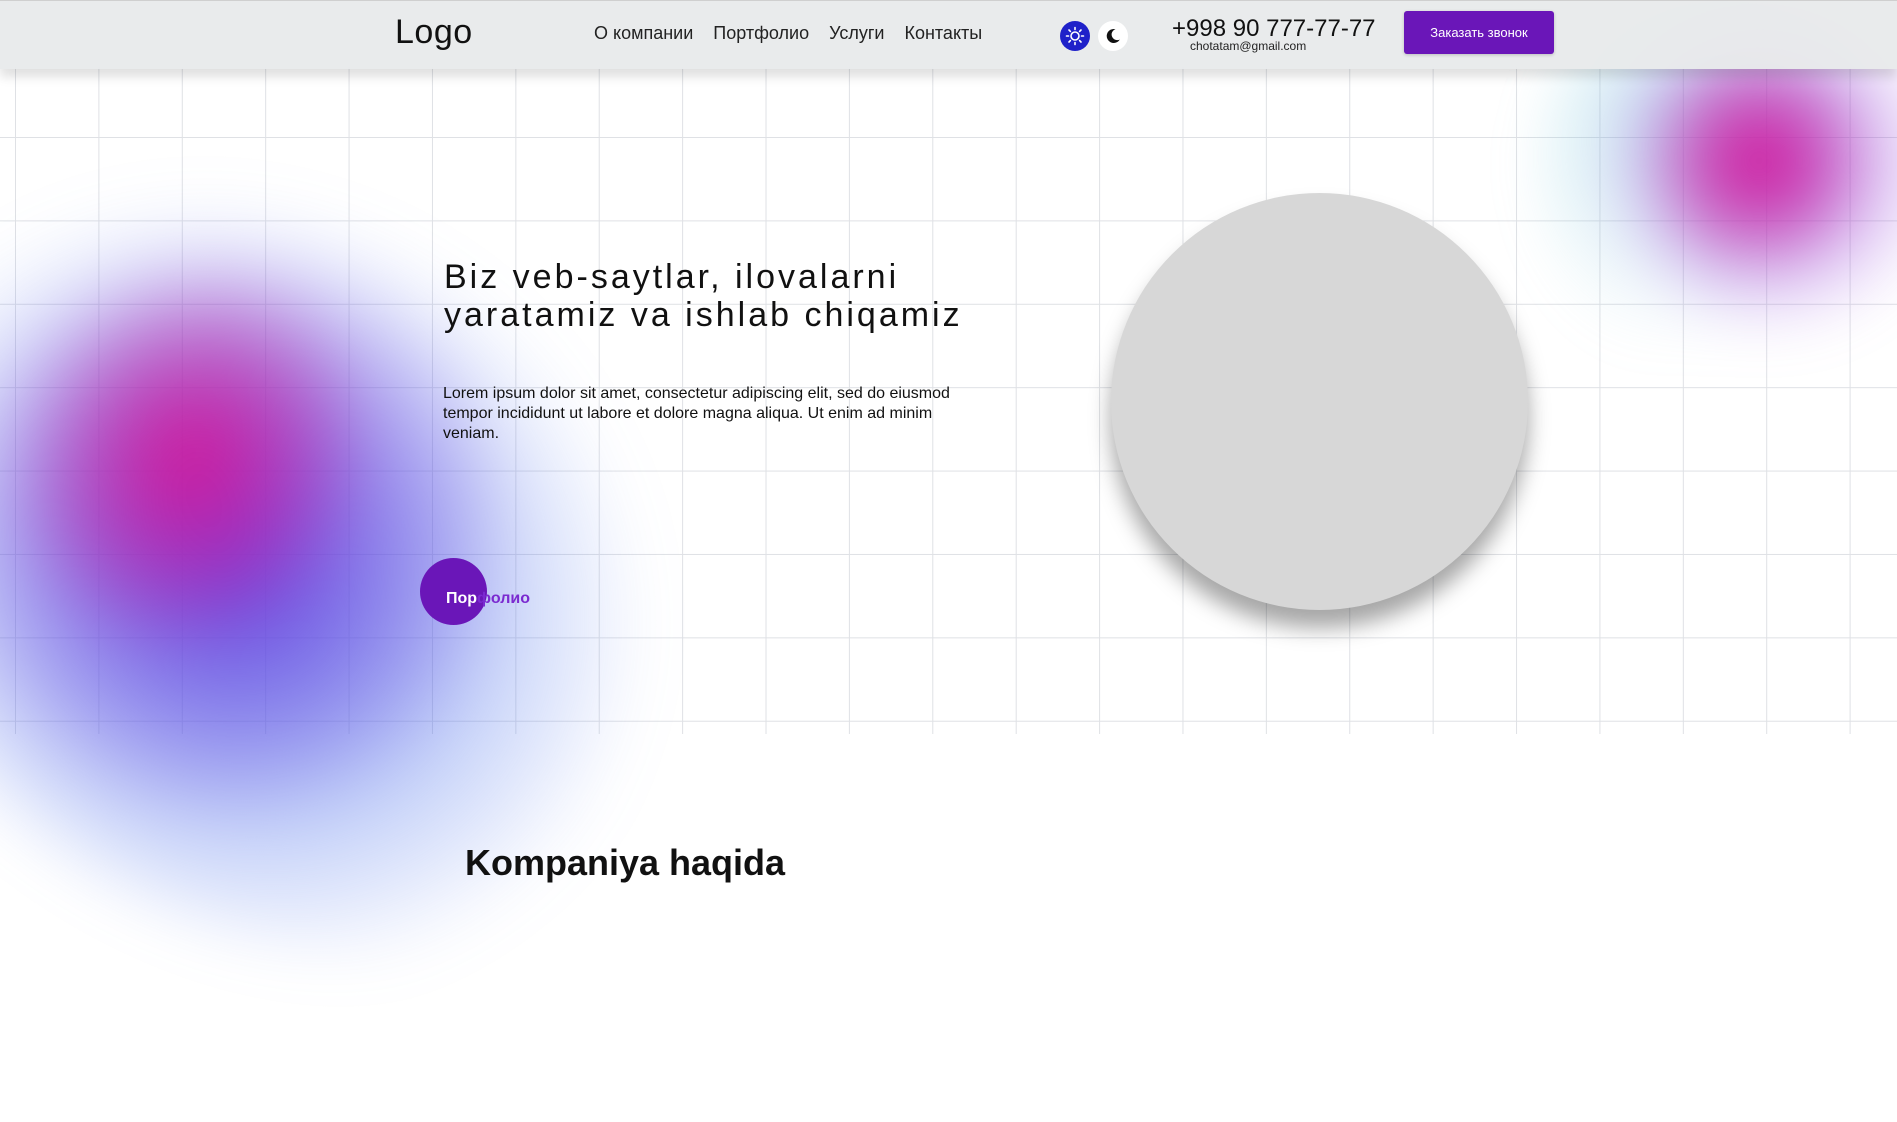 The height and width of the screenshot is (1122, 1897). I want to click on order-call-button: Заказать звонок, so click(1479, 32).